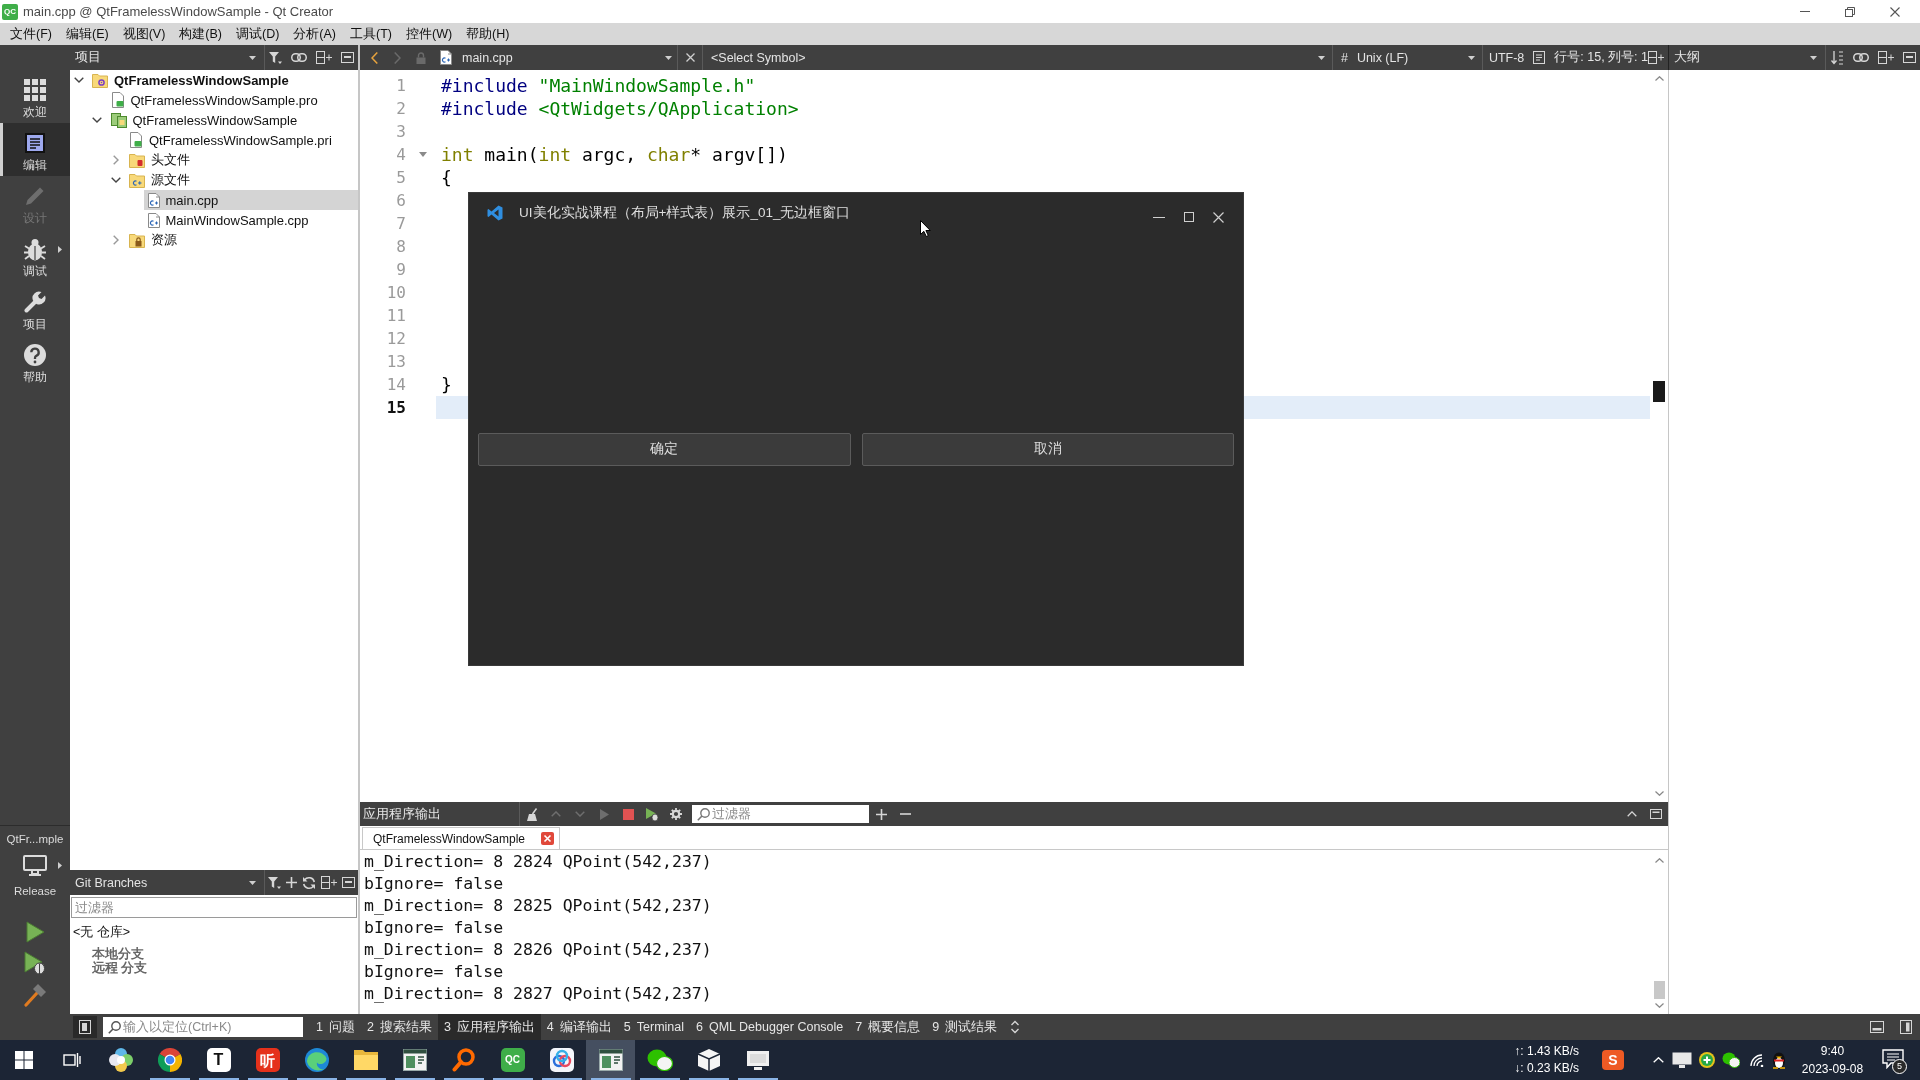 This screenshot has width=1920, height=1080. What do you see at coordinates (1659, 990) in the screenshot?
I see `scrollbar-thumb` at bounding box center [1659, 990].